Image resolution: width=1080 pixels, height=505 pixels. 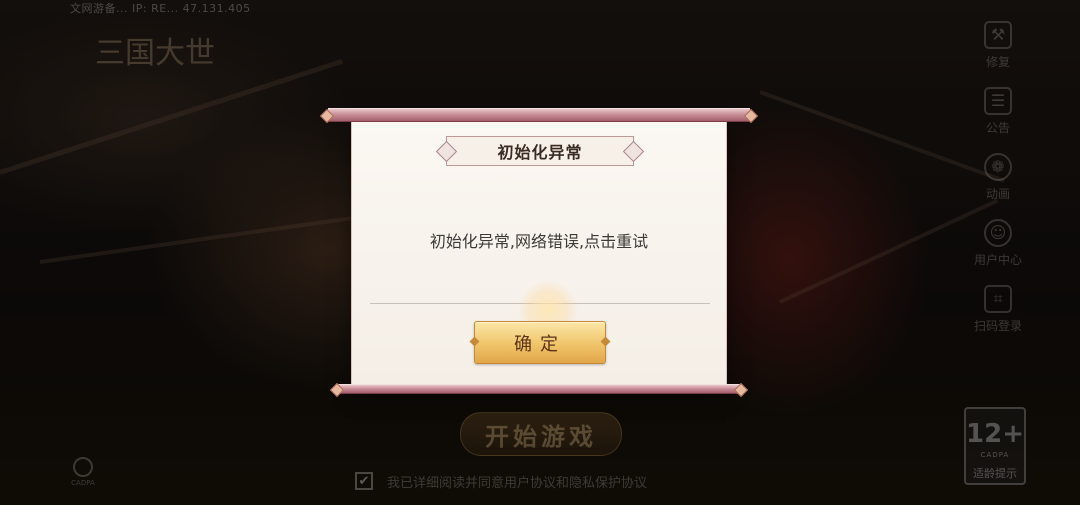 I want to click on dialog-title-plate: 初始化异常, so click(x=540, y=151).